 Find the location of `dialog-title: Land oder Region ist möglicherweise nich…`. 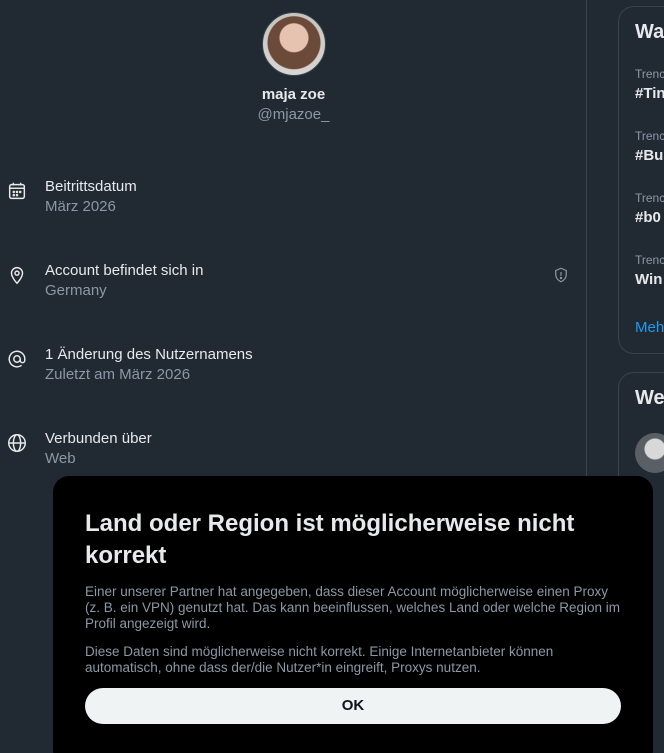

dialog-title: Land oder Region ist möglicherweise nich… is located at coordinates (330, 539).